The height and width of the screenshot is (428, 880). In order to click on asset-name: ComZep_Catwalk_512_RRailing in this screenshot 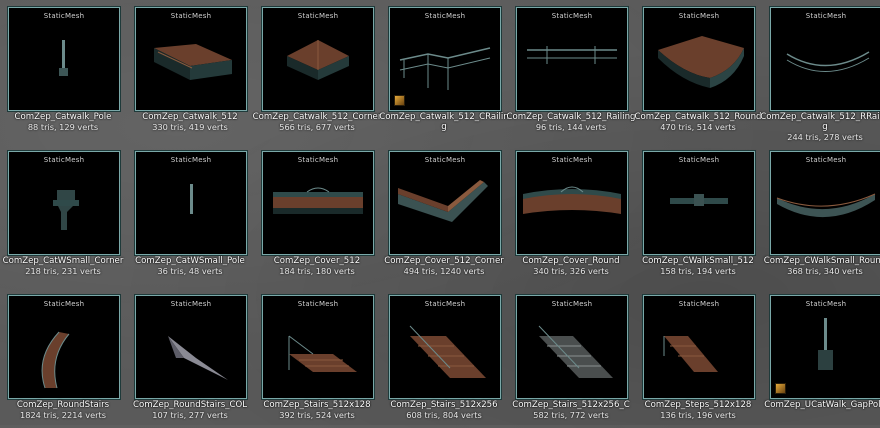, I will do `click(820, 122)`.